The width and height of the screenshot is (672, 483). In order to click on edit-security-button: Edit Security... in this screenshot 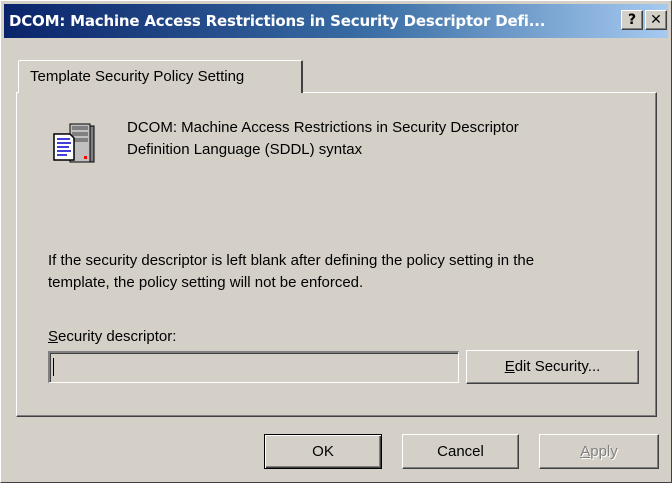, I will do `click(552, 367)`.